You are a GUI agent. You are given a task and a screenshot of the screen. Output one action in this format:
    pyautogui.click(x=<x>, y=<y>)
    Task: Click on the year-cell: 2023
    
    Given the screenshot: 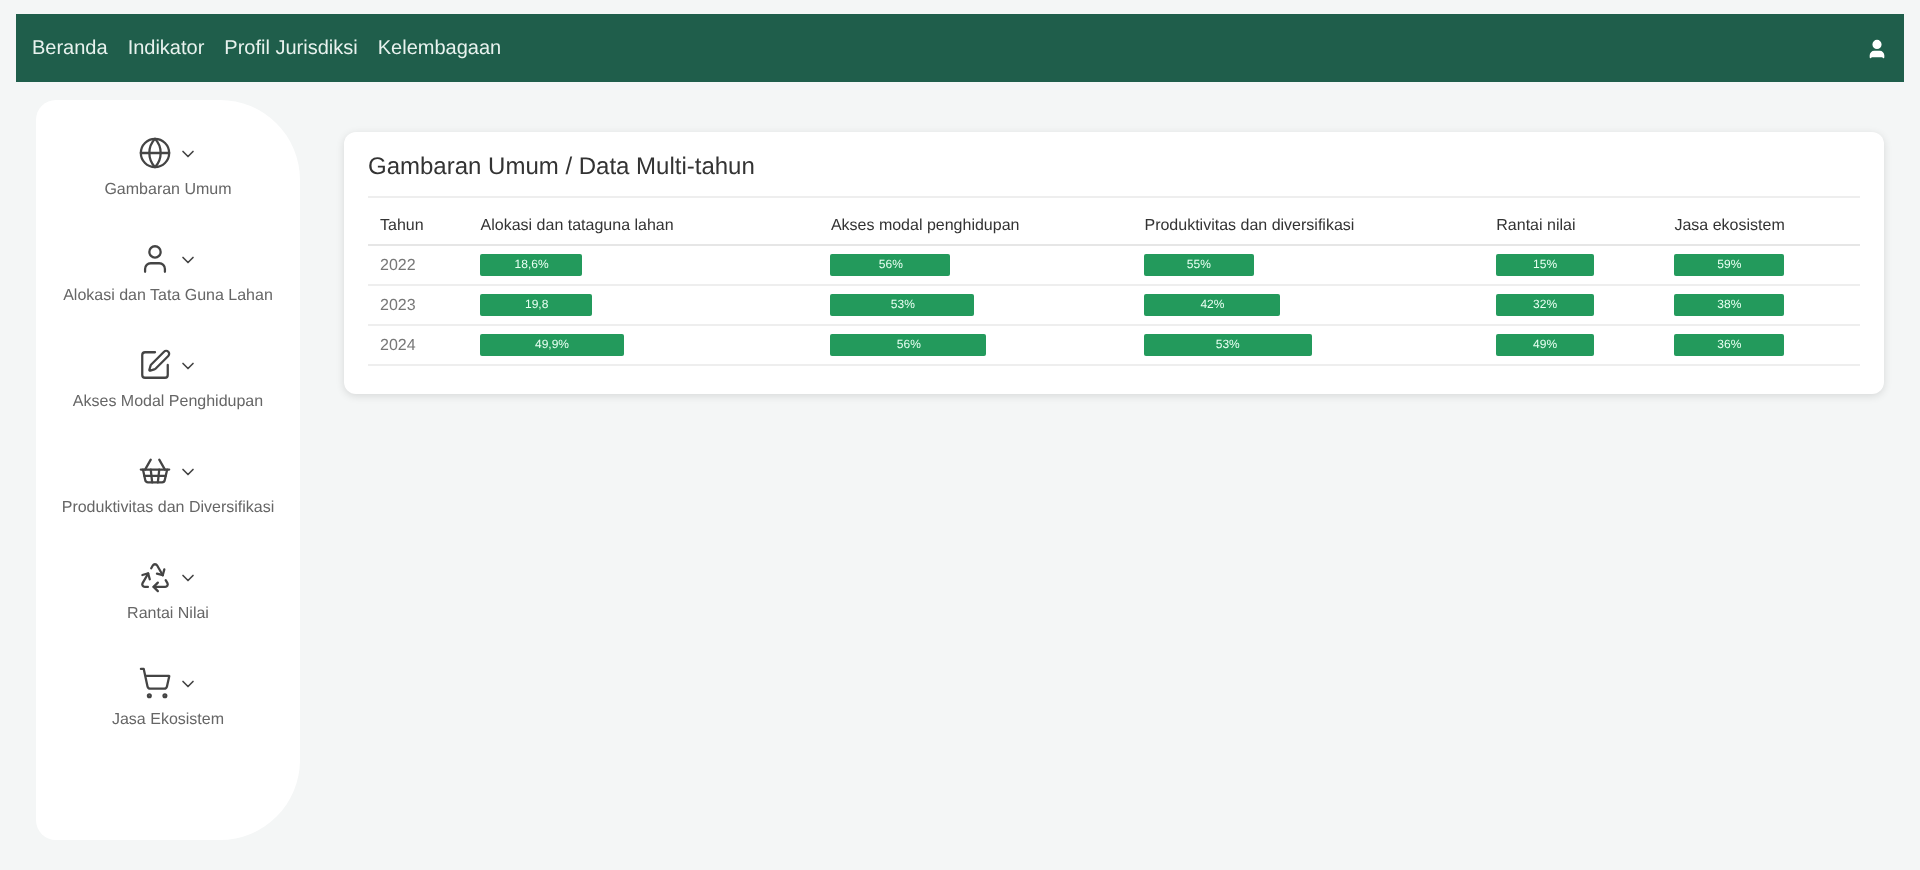 What is the action you would take?
    pyautogui.click(x=418, y=305)
    